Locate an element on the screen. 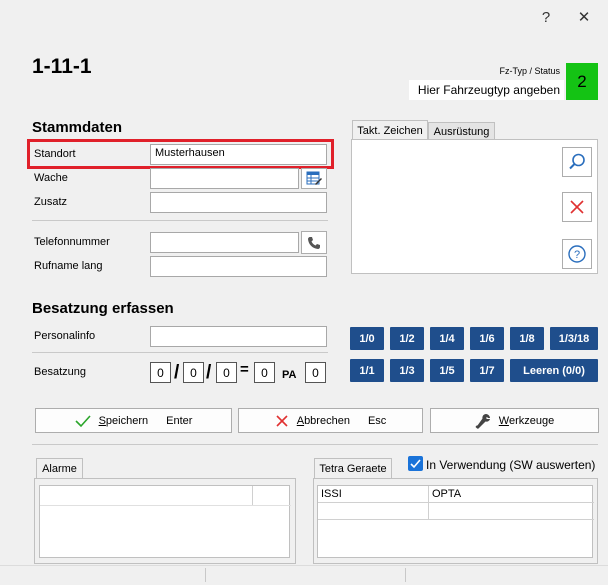 This screenshot has height=585, width=608. verband-value: 0 is located at coordinates (160, 372).